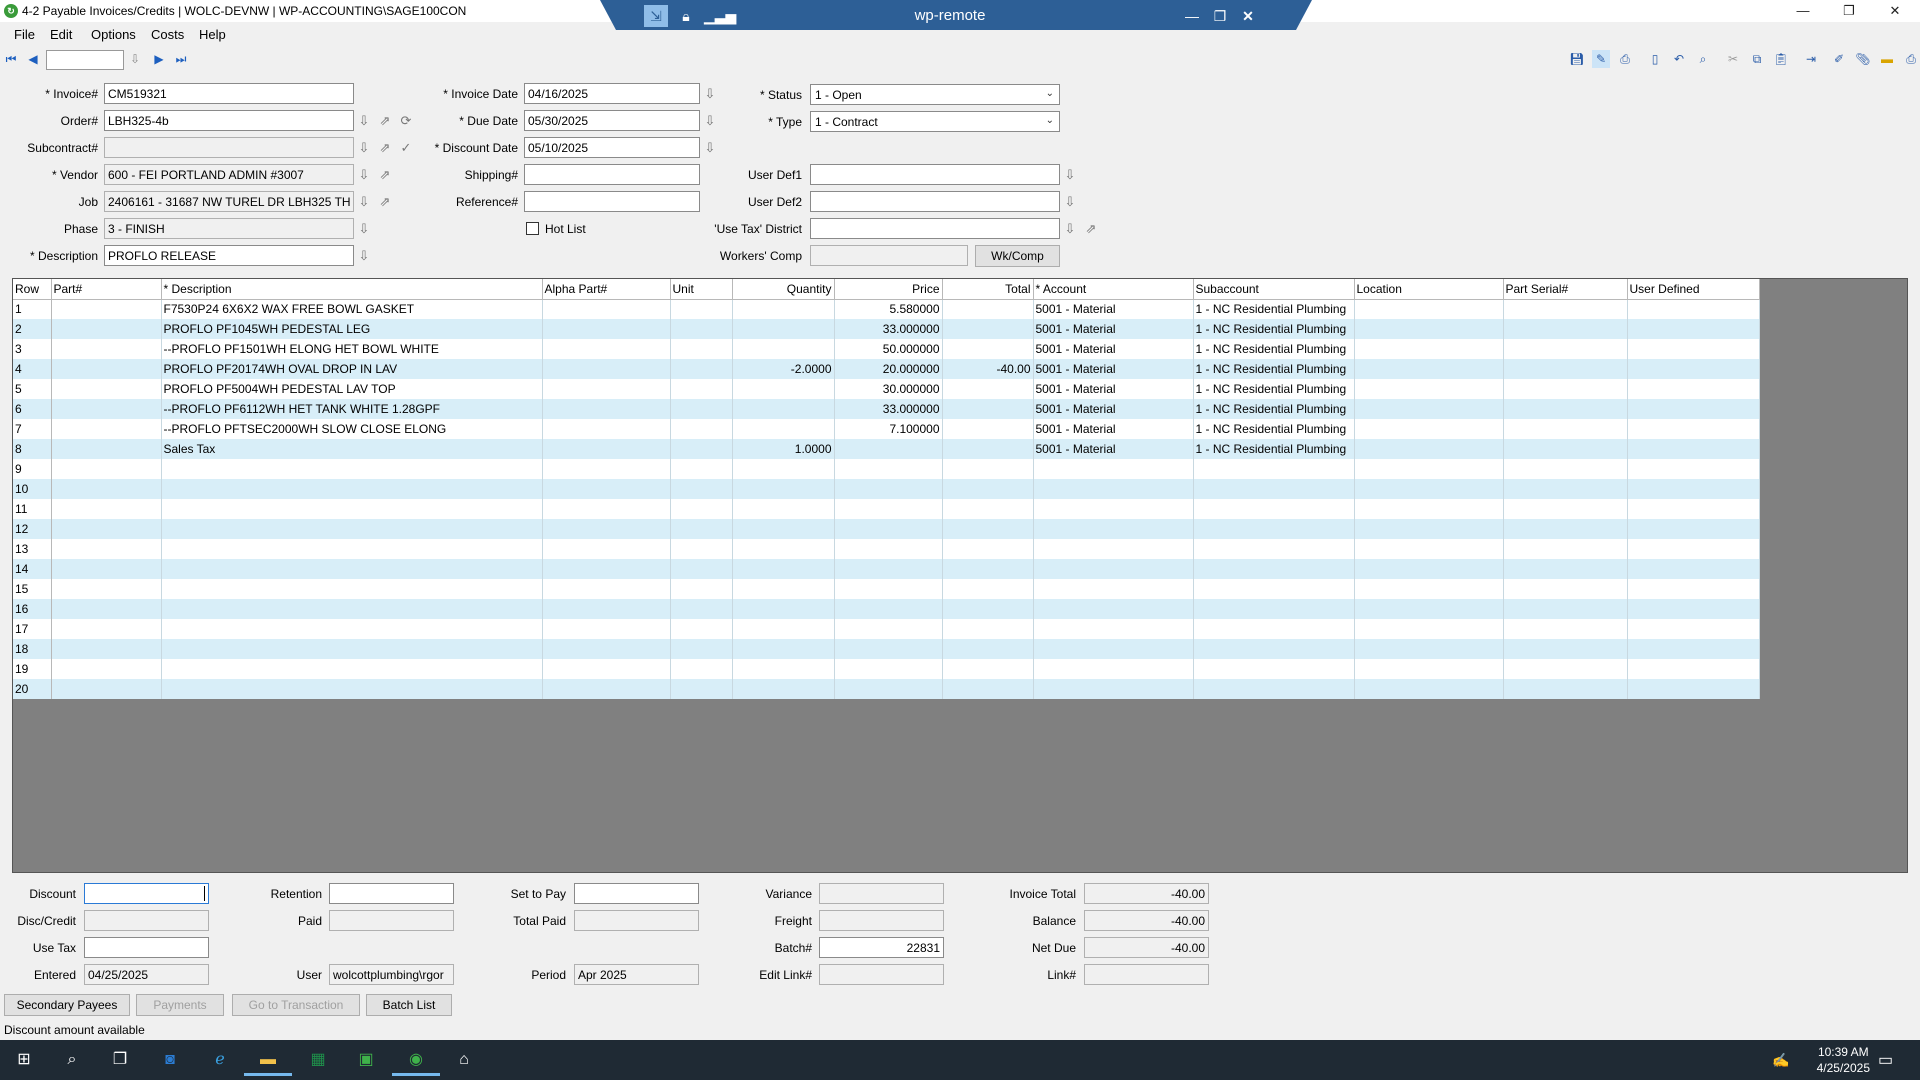  Describe the element at coordinates (391, 920) in the screenshot. I see `paid-field` at that location.